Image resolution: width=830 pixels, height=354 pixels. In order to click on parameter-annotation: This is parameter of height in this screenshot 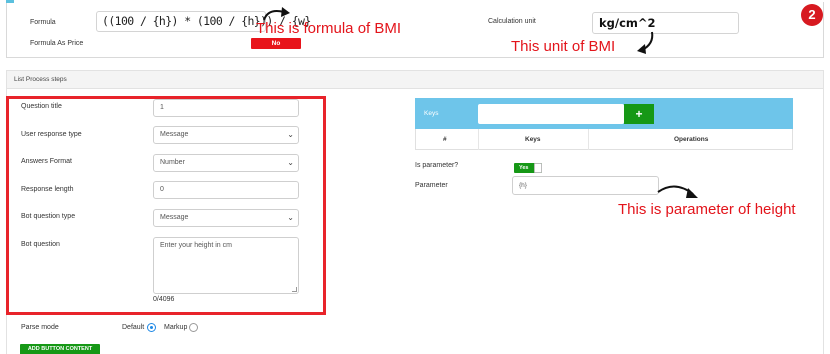, I will do `click(707, 209)`.